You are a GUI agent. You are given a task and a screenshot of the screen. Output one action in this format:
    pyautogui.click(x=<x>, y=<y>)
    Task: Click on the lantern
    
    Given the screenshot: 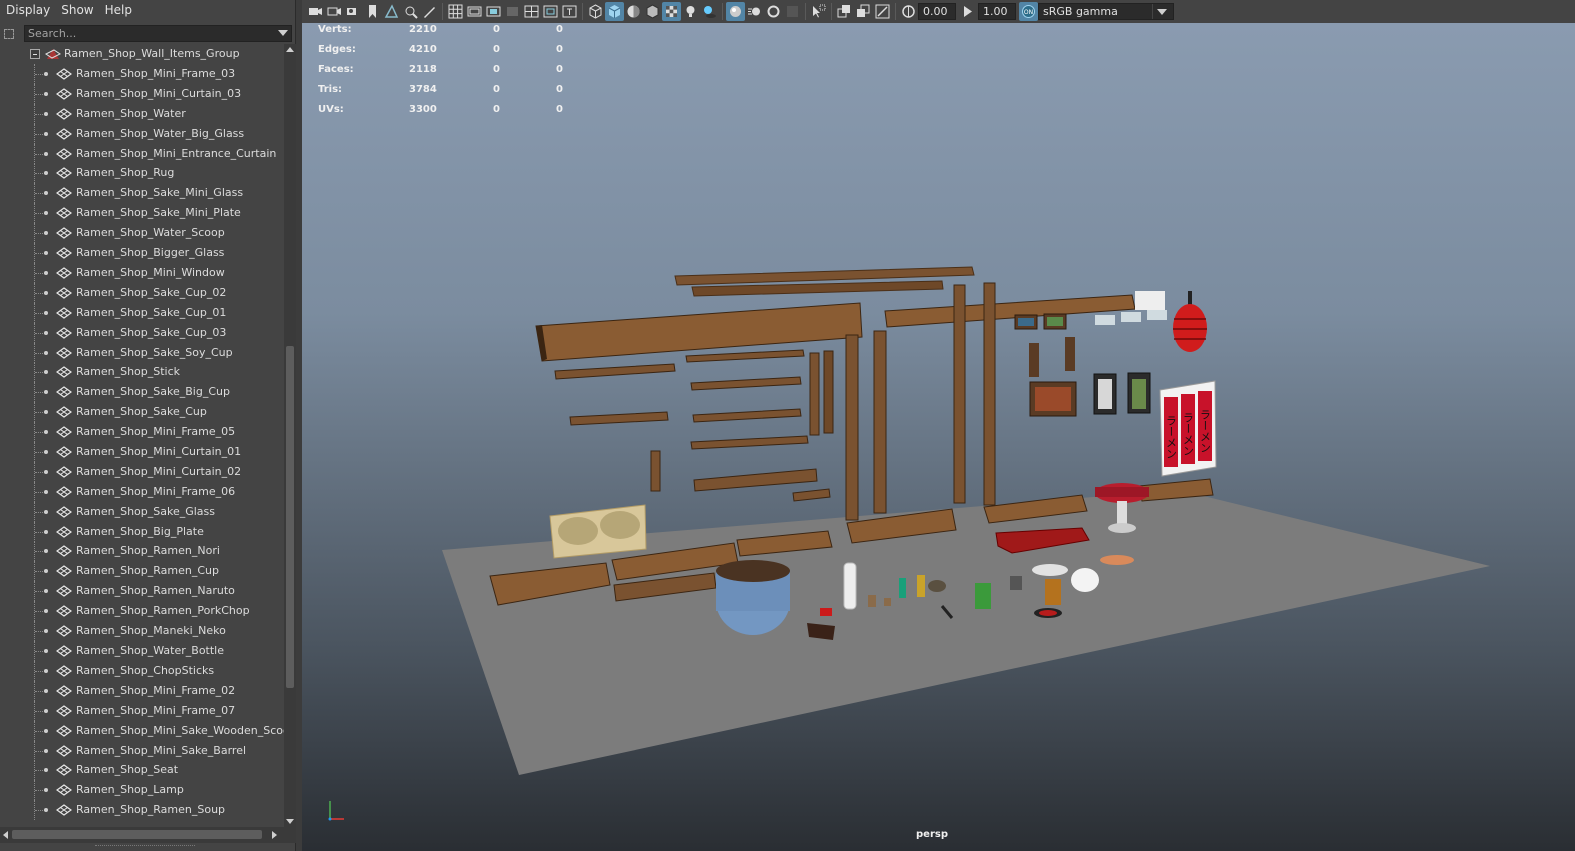 What is the action you would take?
    pyautogui.click(x=1190, y=328)
    